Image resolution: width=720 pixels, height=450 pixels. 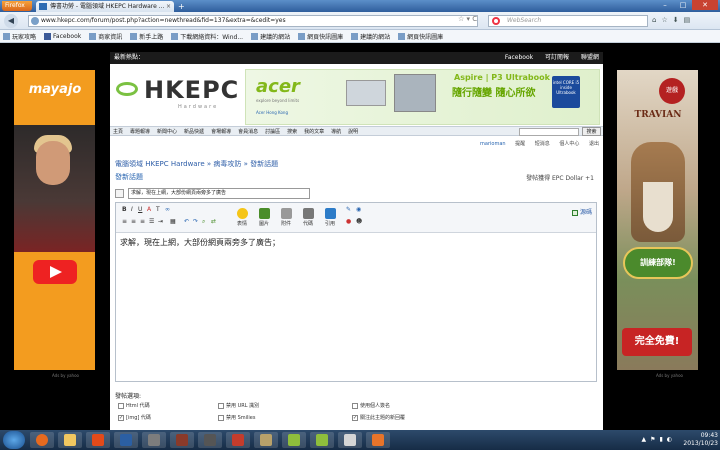 What do you see at coordinates (658, 439) in the screenshot?
I see `system-tray-icons: ▲⚑▮◐` at bounding box center [658, 439].